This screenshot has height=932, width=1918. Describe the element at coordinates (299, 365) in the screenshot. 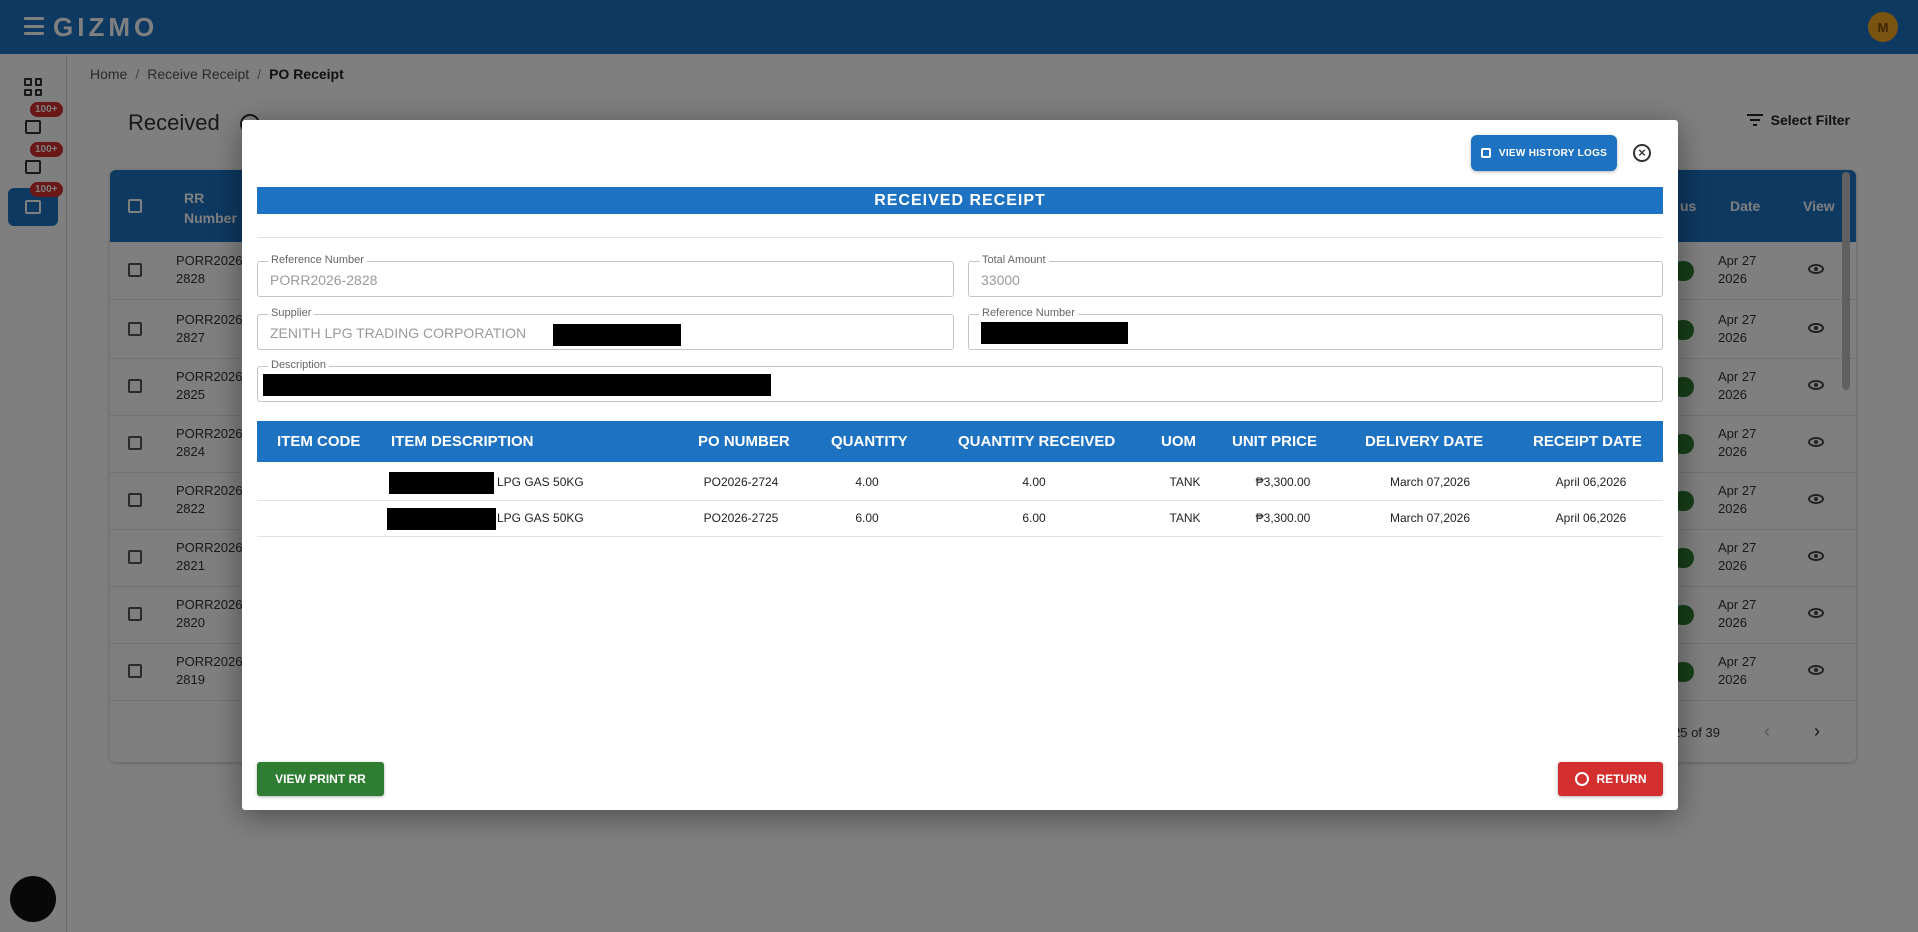

I see `description-label: Description` at that location.